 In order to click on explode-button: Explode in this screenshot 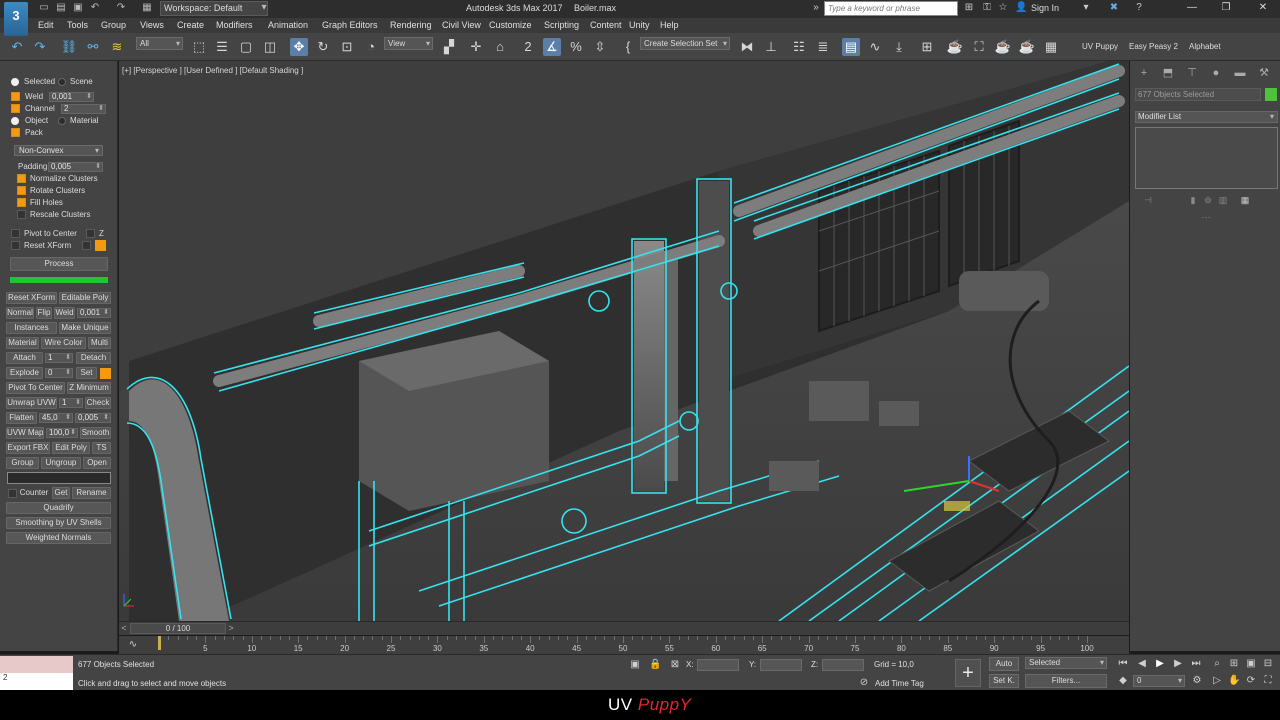, I will do `click(24, 373)`.